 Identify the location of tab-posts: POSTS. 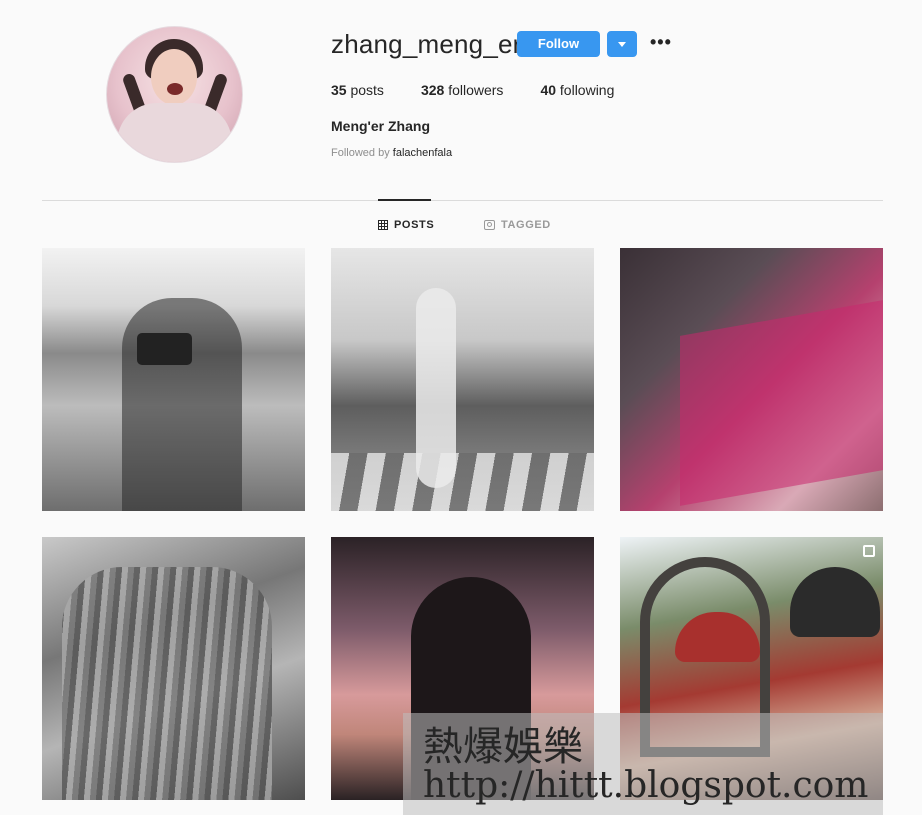
(406, 225).